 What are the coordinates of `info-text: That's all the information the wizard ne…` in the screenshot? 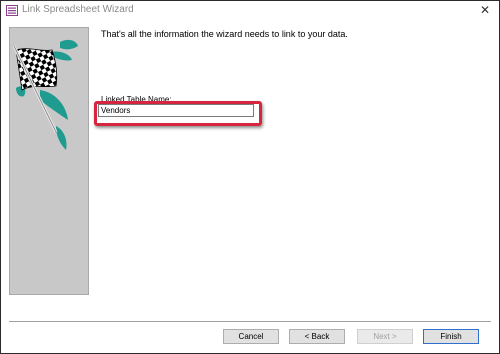 It's located at (224, 34).